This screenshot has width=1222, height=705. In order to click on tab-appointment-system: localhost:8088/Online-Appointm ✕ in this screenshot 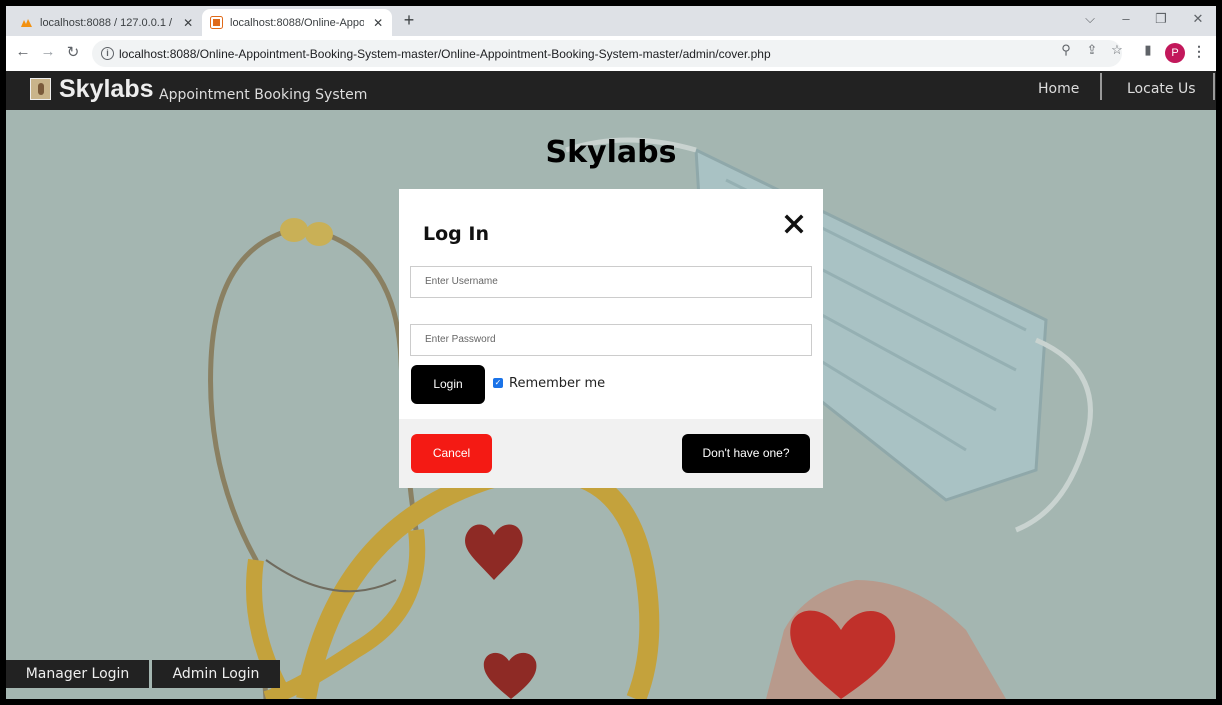, I will do `click(297, 22)`.